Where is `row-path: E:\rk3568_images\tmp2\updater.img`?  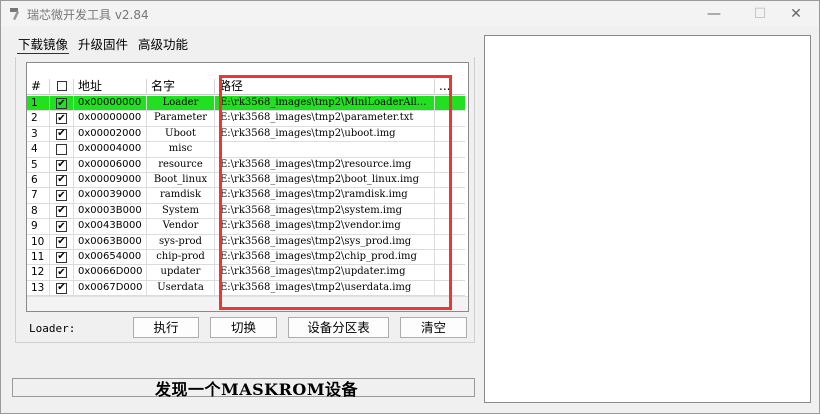 row-path: E:\rk3568_images\tmp2\updater.img is located at coordinates (325, 273).